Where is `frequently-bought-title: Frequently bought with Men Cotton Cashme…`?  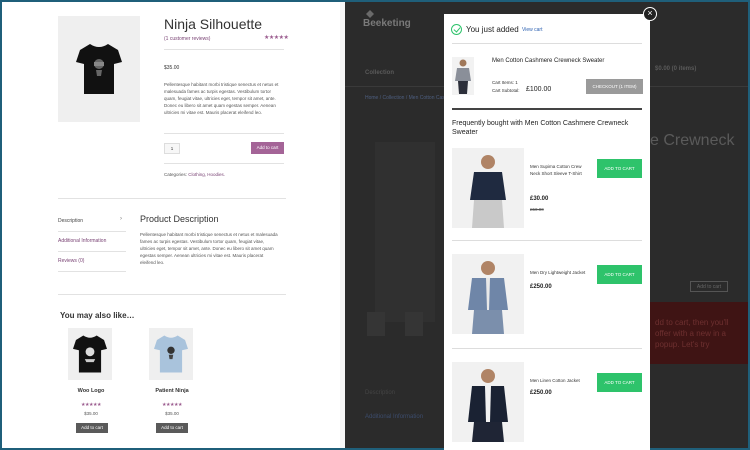 frequently-bought-title: Frequently bought with Men Cotton Cashme… is located at coordinates (540, 128).